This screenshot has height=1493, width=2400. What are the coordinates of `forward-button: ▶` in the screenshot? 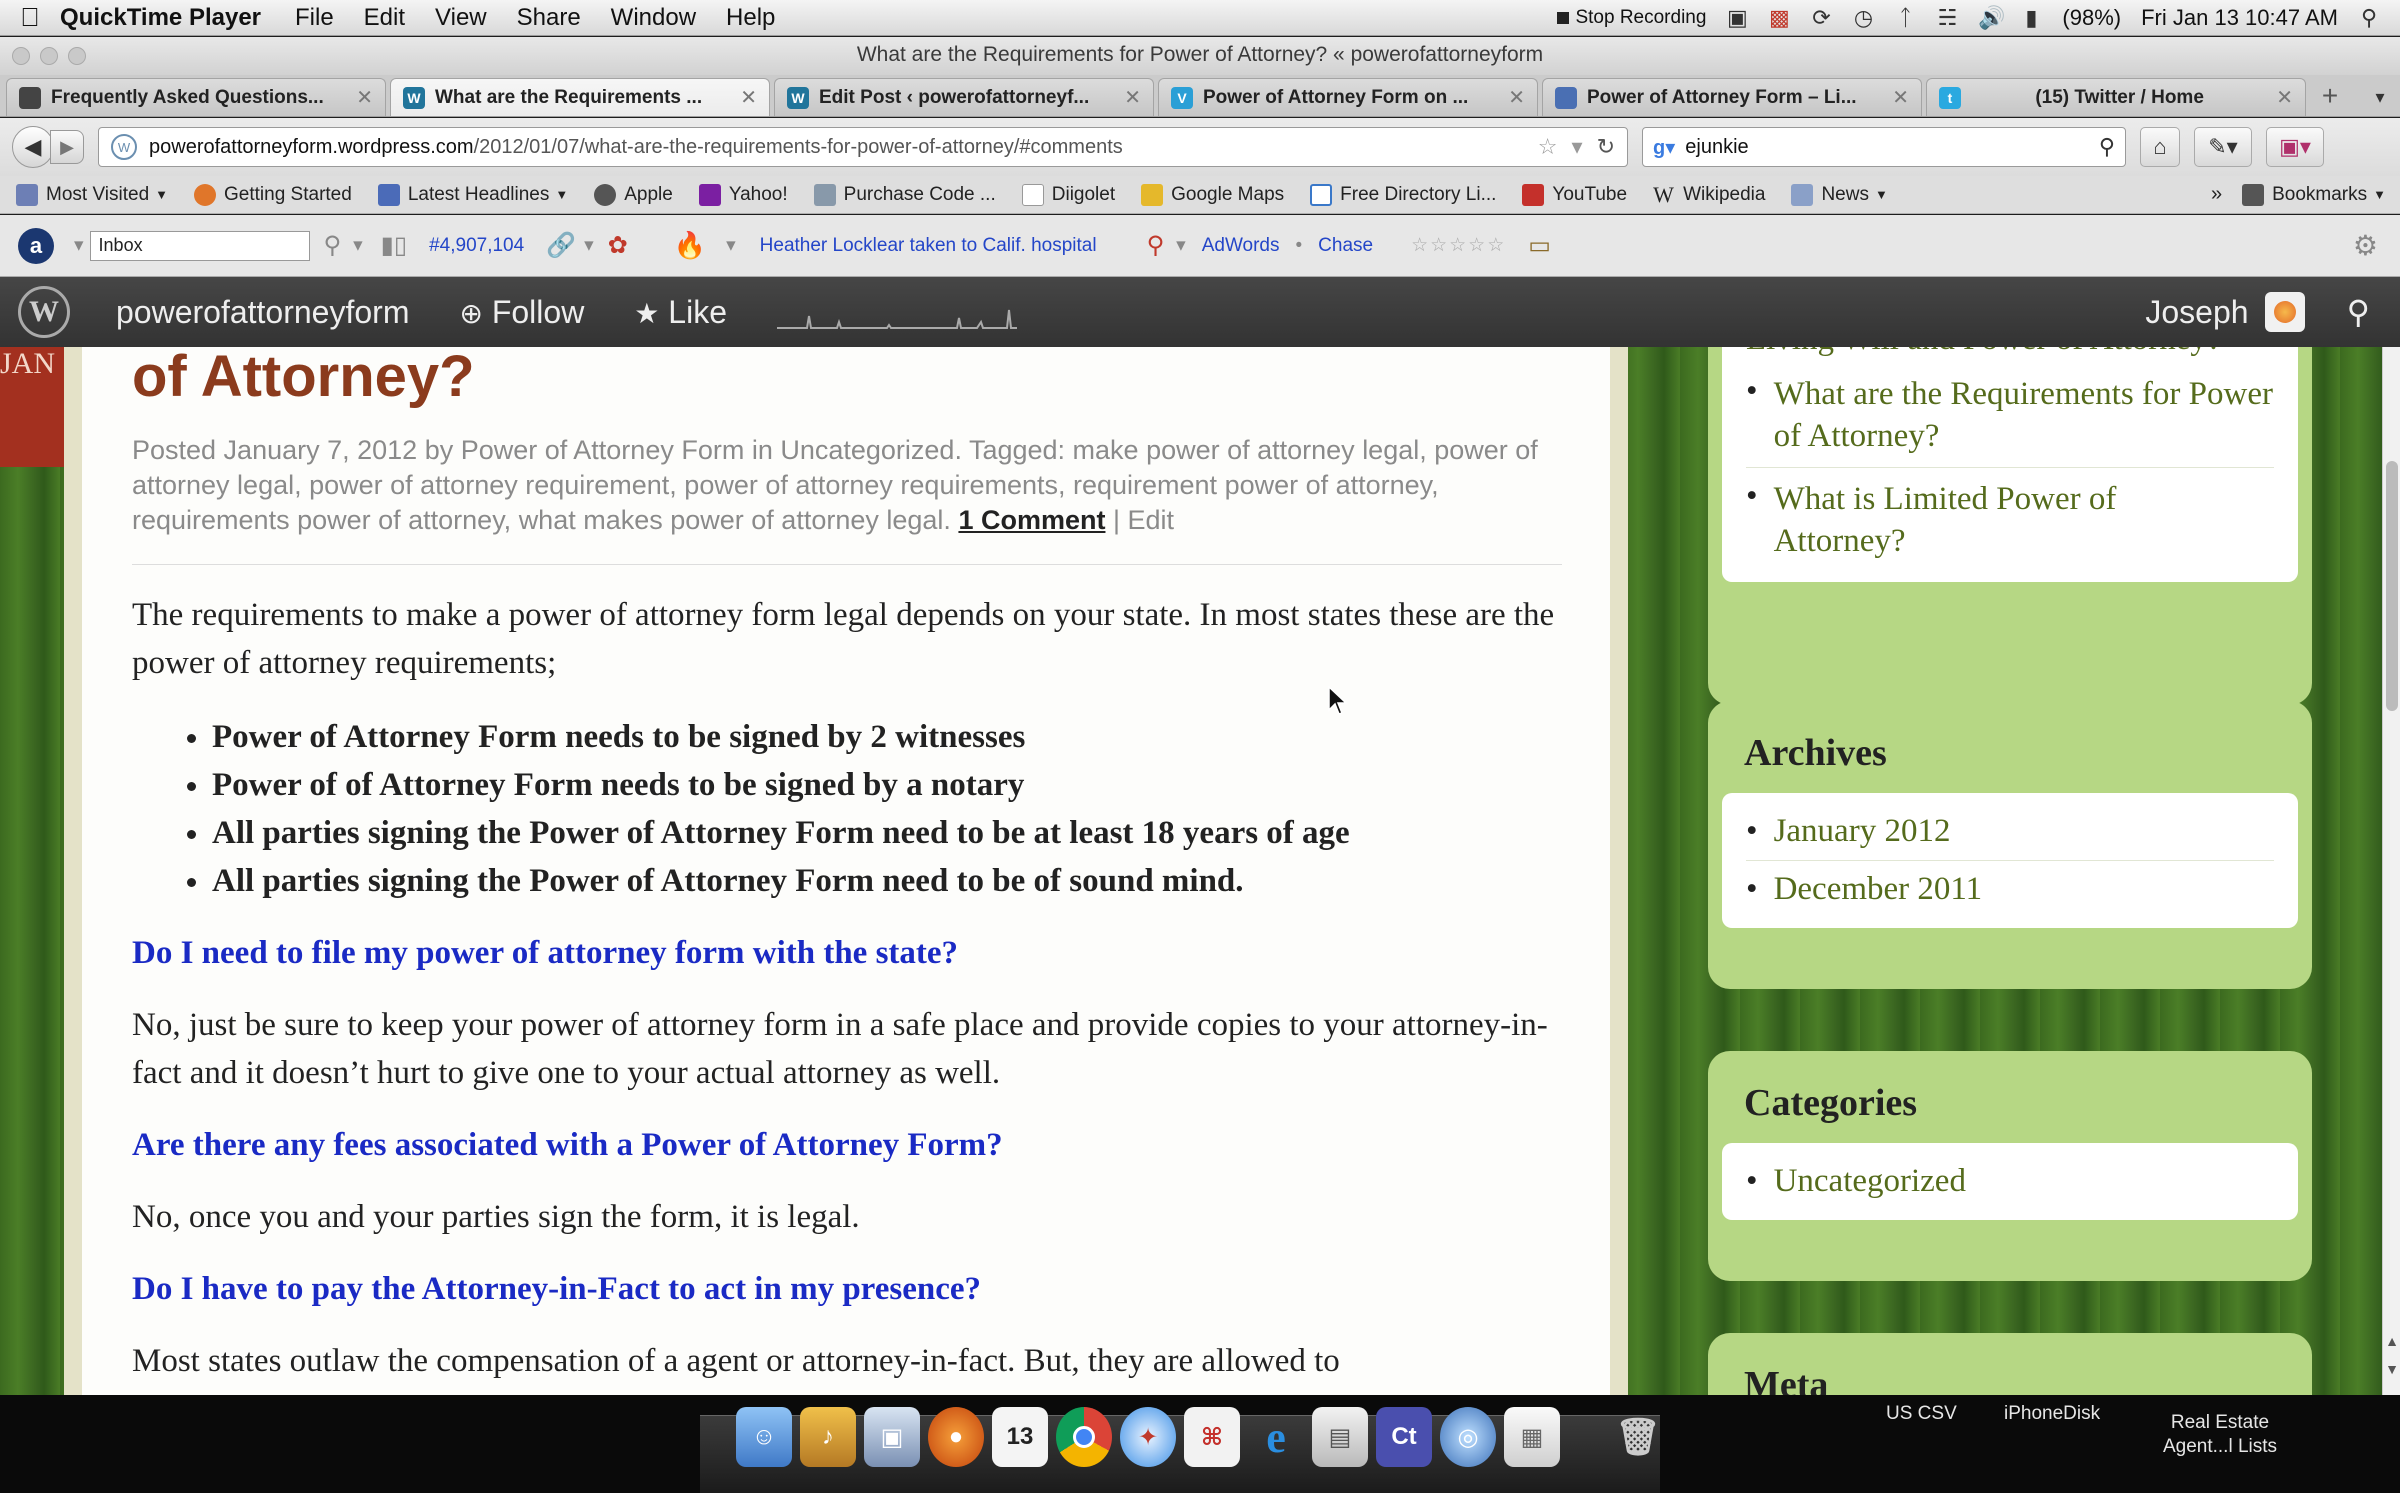 It's located at (67, 147).